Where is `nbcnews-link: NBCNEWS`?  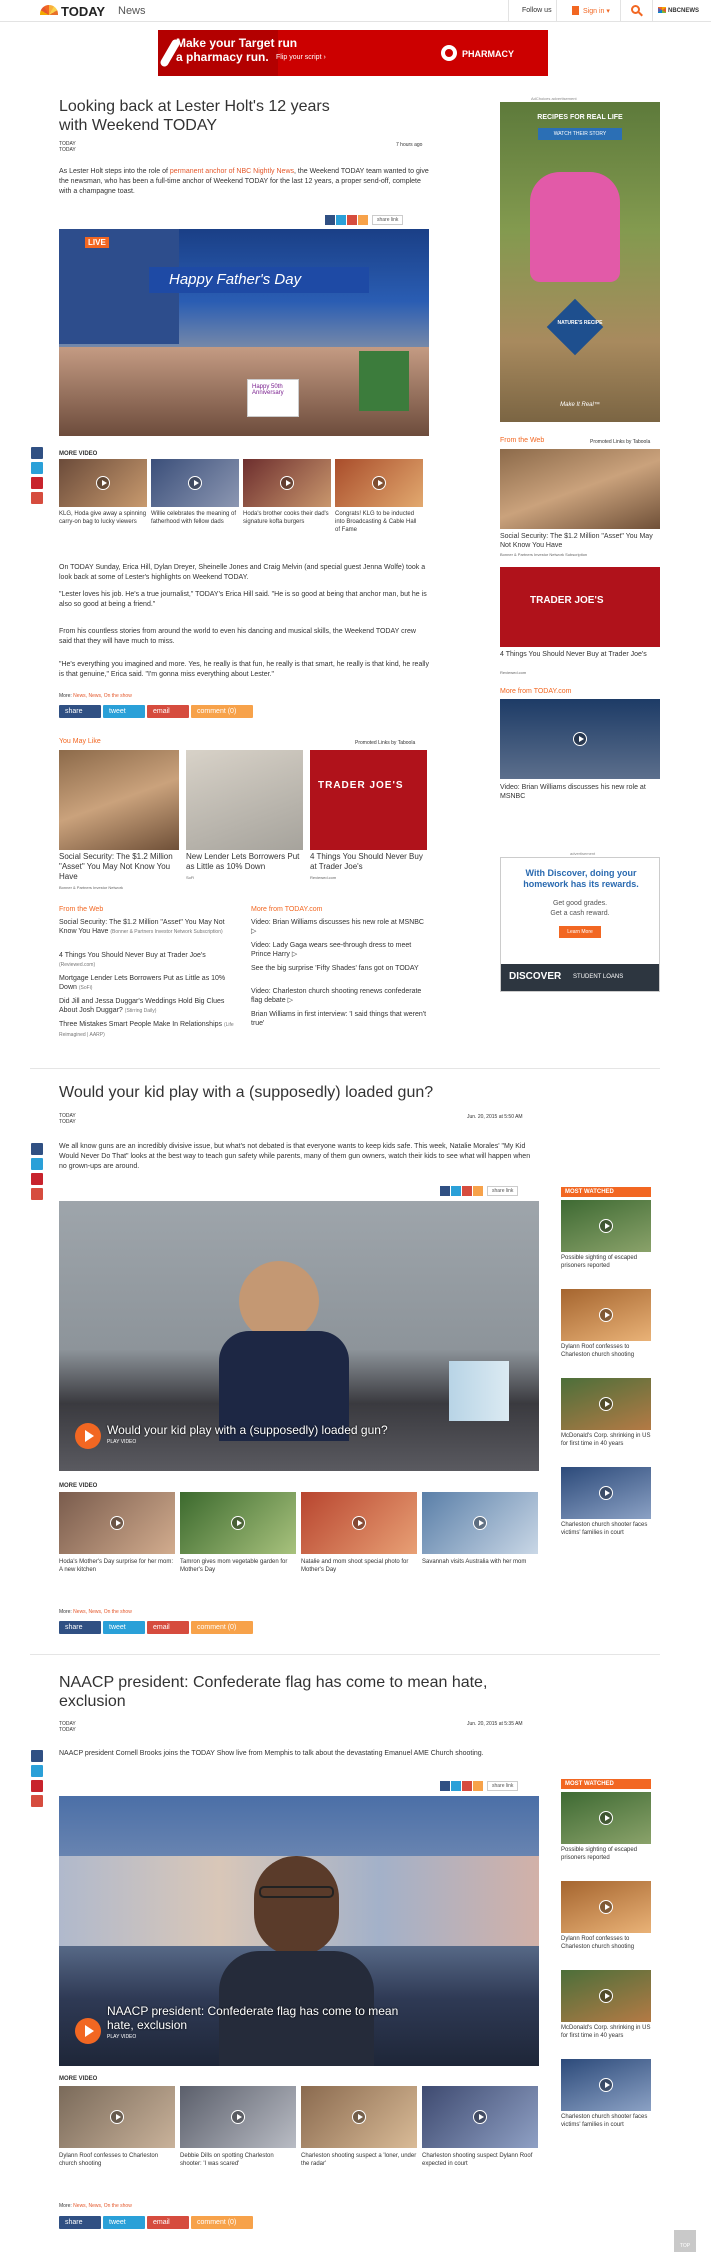
nbcnews-link: NBCNEWS is located at coordinates (683, 11).